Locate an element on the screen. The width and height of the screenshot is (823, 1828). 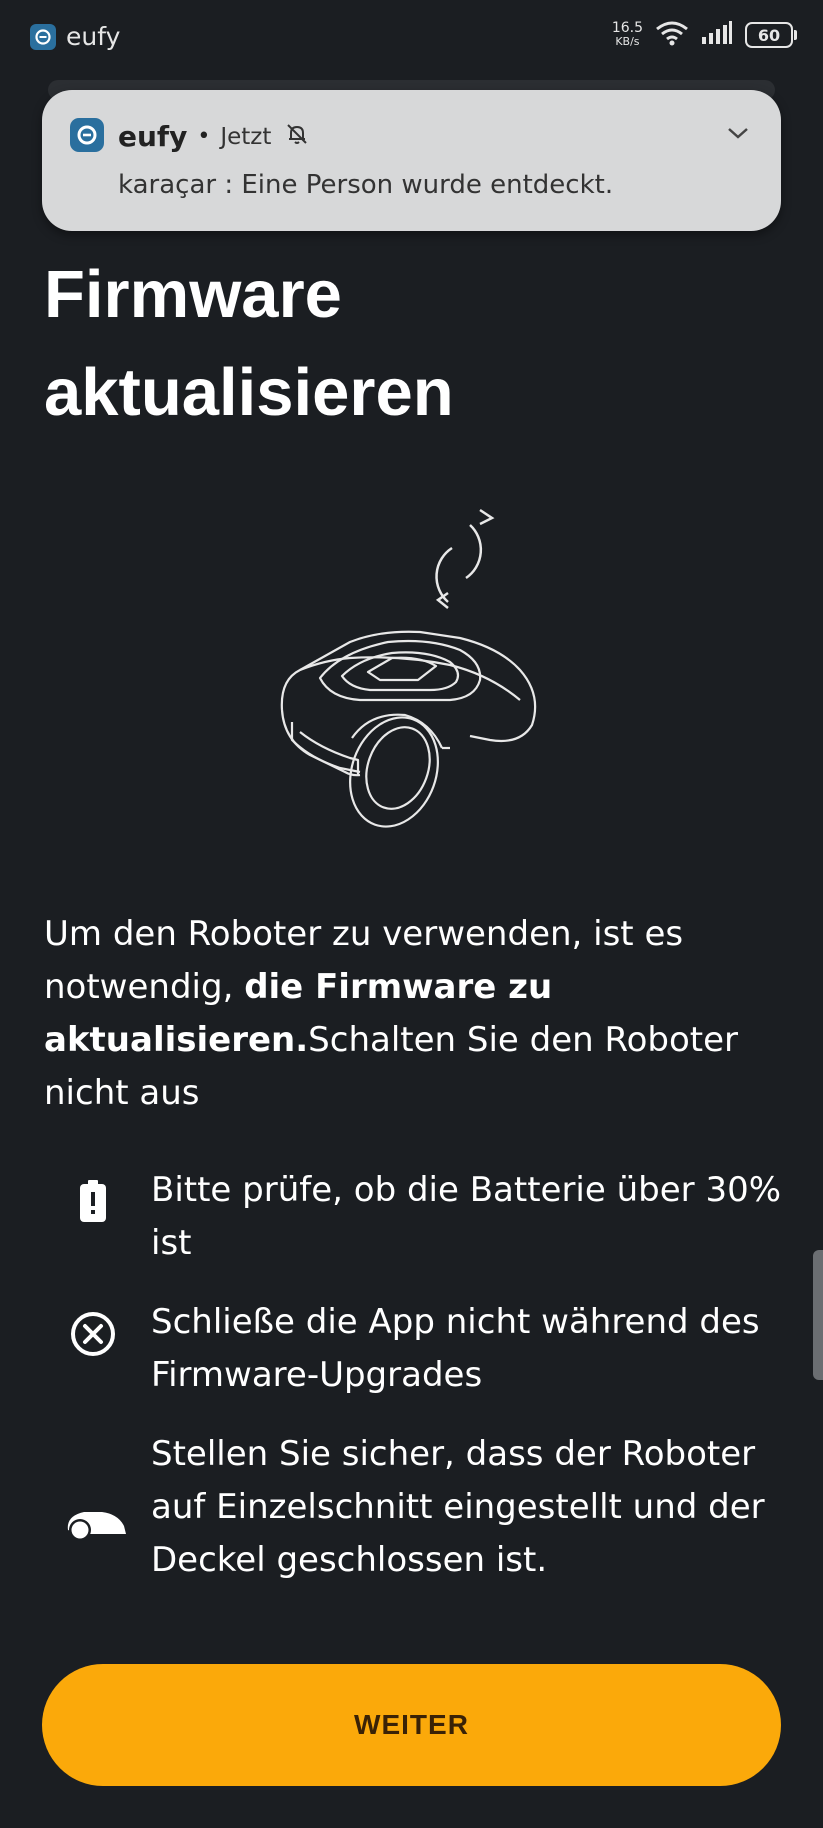
page-title: Firmware aktualisieren is located at coordinates (249, 344).